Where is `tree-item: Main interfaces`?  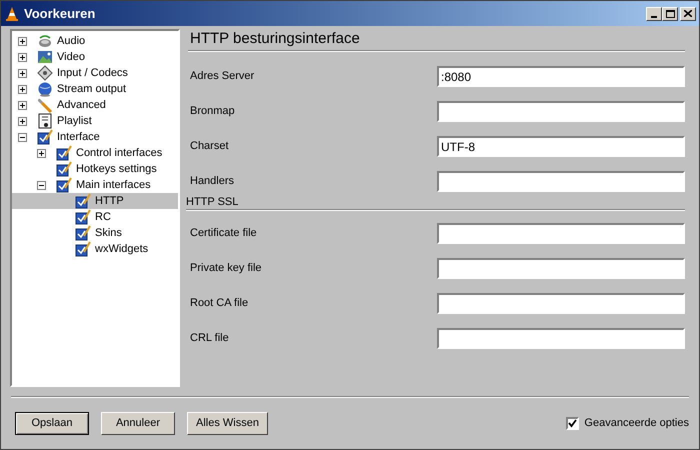
tree-item: Main interfaces is located at coordinates (95, 185).